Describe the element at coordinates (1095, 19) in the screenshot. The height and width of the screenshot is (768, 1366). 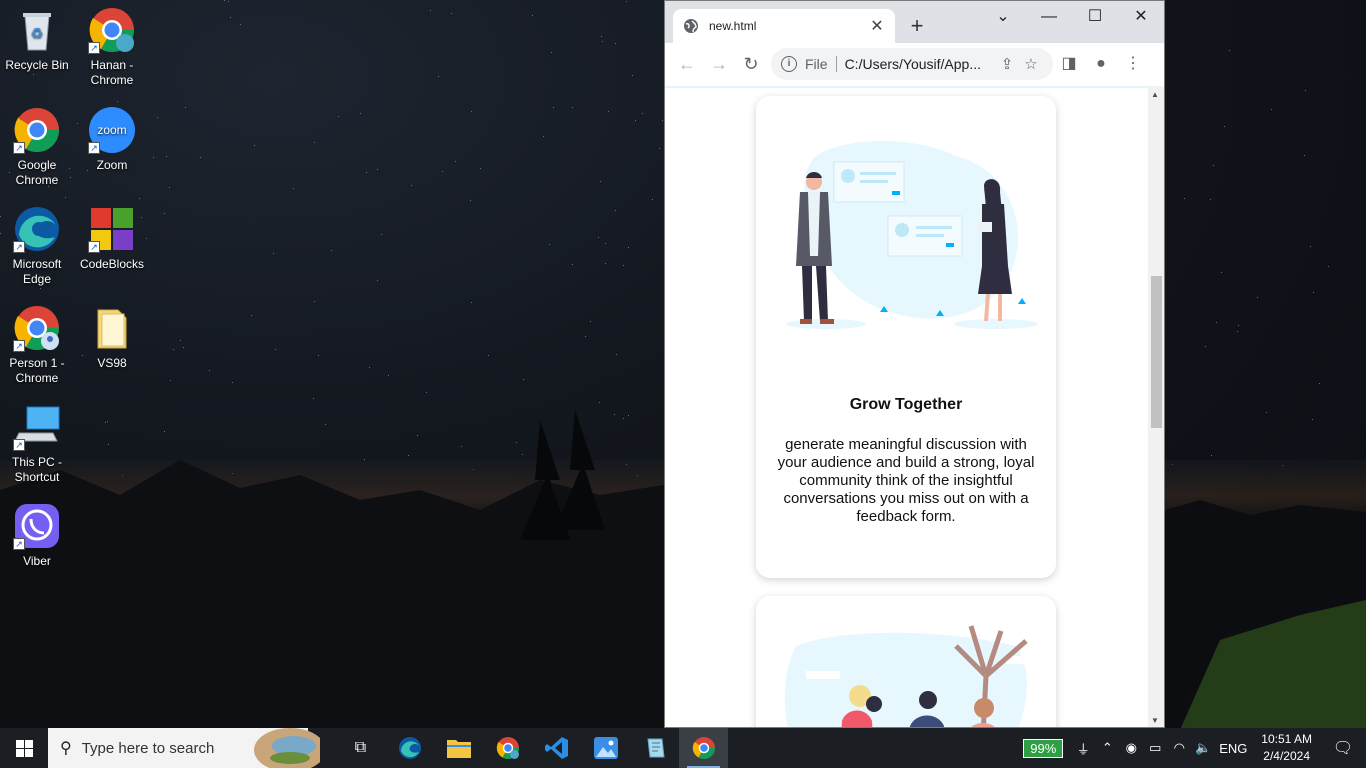
I see `maximize-button: ☐` at that location.